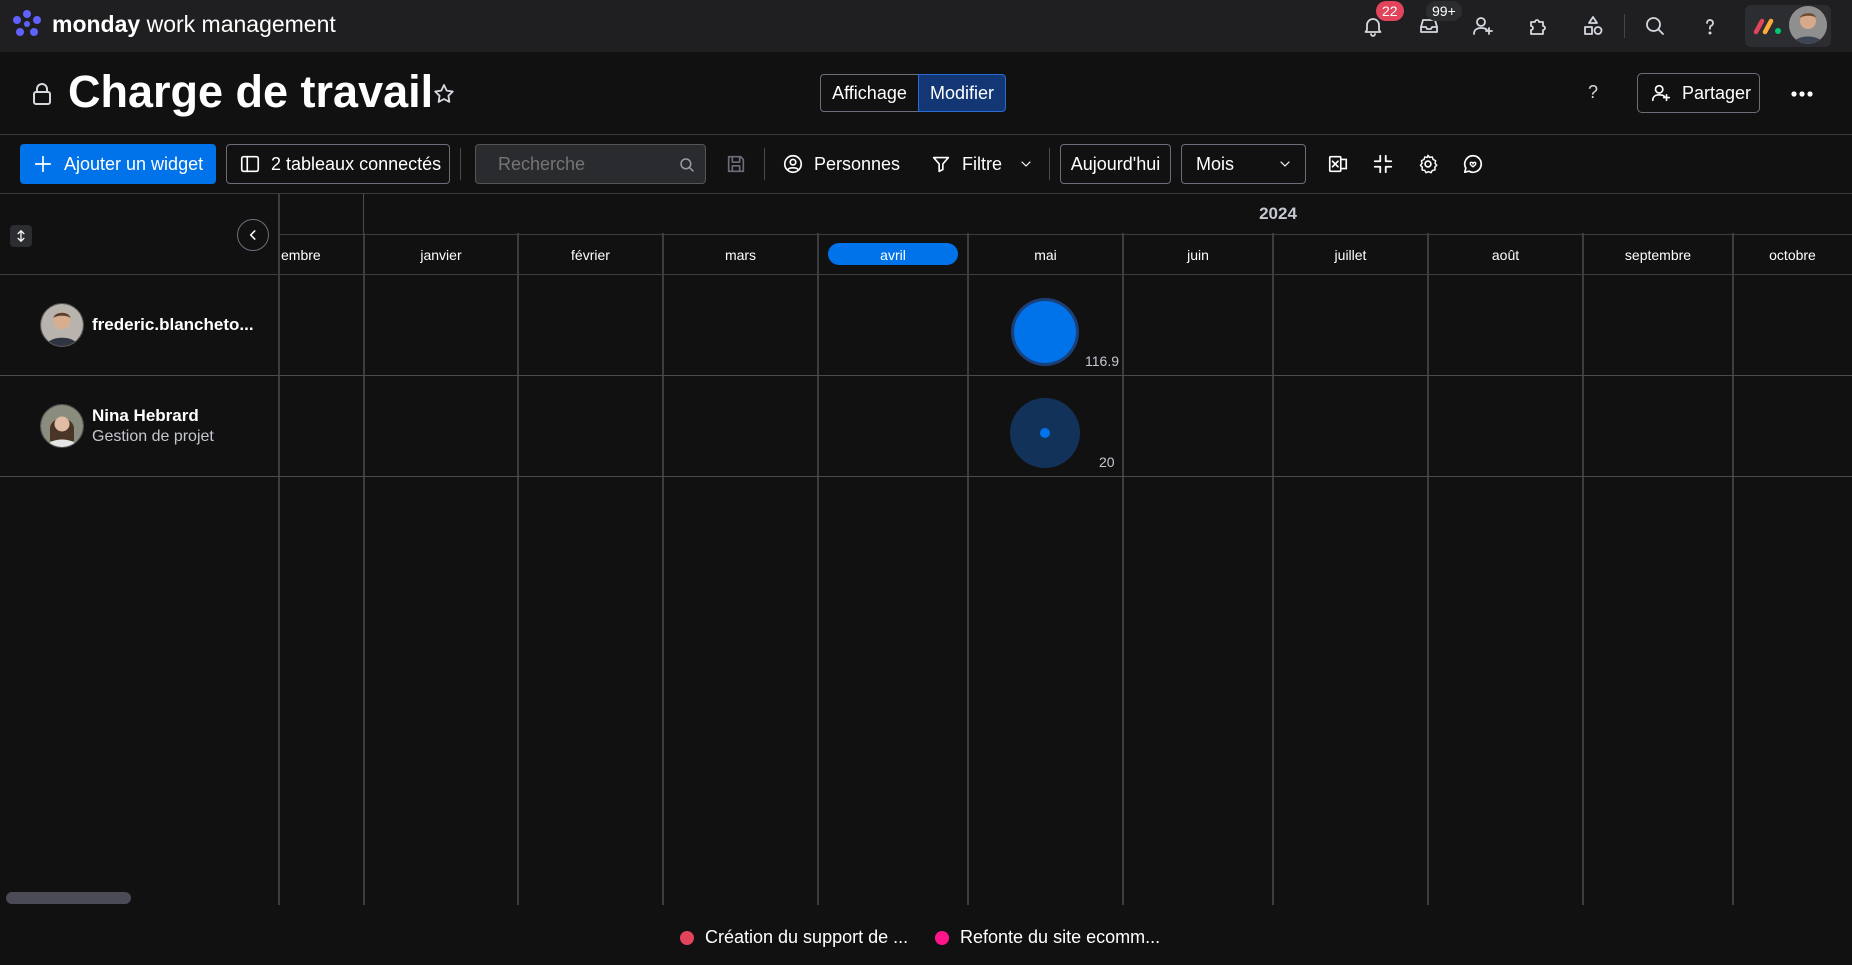  What do you see at coordinates (1045, 332) in the screenshot?
I see `workload-bubble` at bounding box center [1045, 332].